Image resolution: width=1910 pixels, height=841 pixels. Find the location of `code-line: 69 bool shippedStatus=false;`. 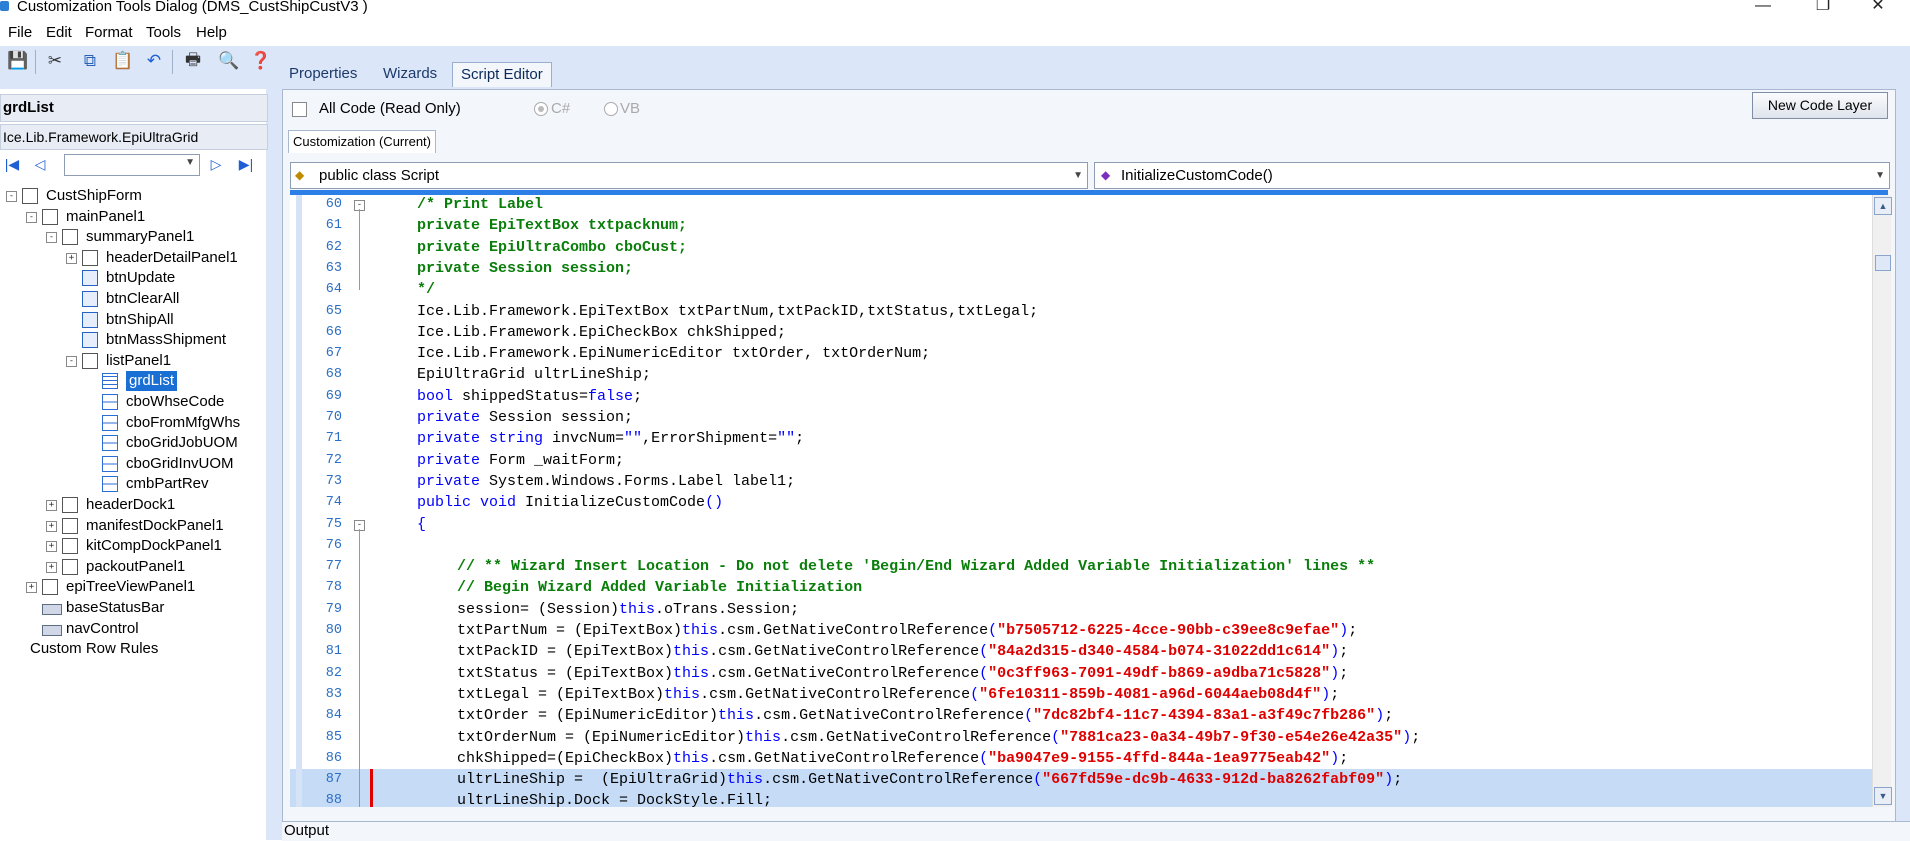

code-line: 69 bool shippedStatus=false; is located at coordinates (1081, 396).